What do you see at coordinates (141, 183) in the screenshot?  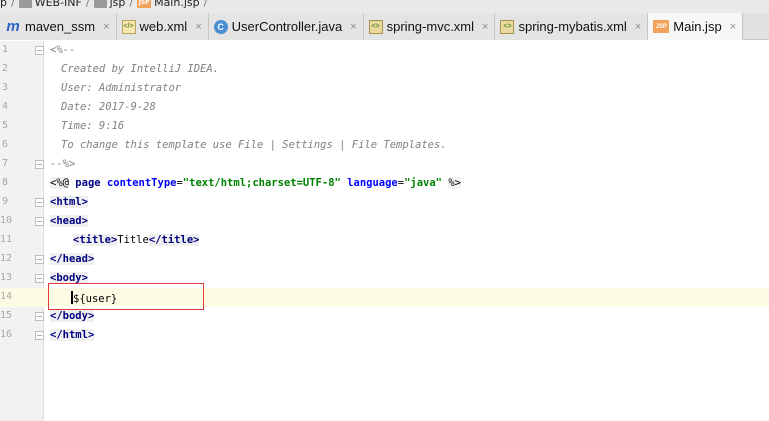 I see `directive-attribute: contentType` at bounding box center [141, 183].